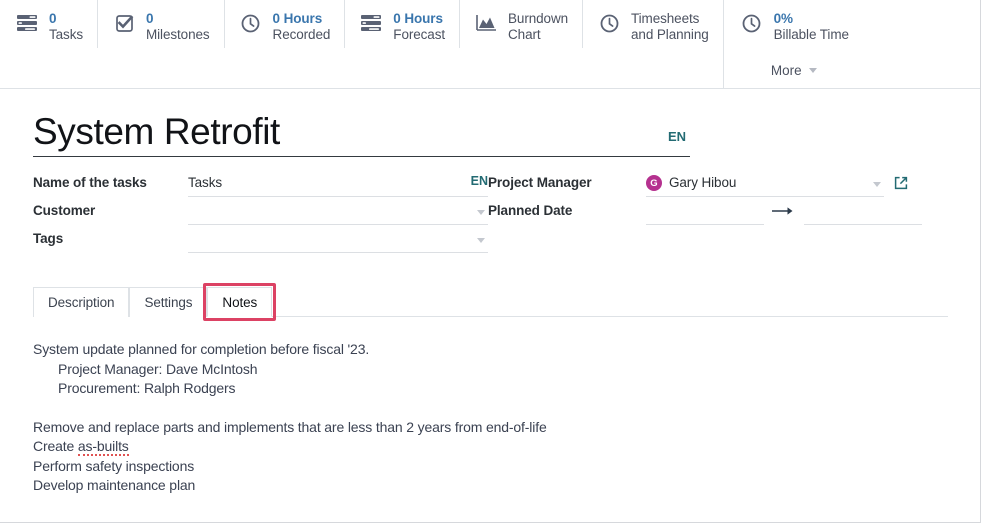 This screenshot has height=523, width=981. Describe the element at coordinates (792, 44) in the screenshot. I see `stat-billable-time: 0% Billable Time More` at that location.